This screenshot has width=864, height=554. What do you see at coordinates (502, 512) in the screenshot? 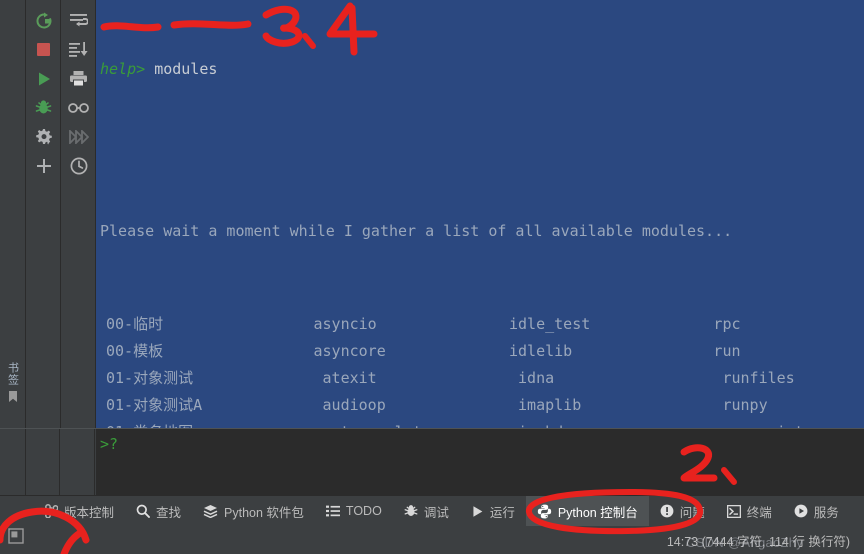
I see `tool-window-tab-label: 运行` at bounding box center [502, 512].